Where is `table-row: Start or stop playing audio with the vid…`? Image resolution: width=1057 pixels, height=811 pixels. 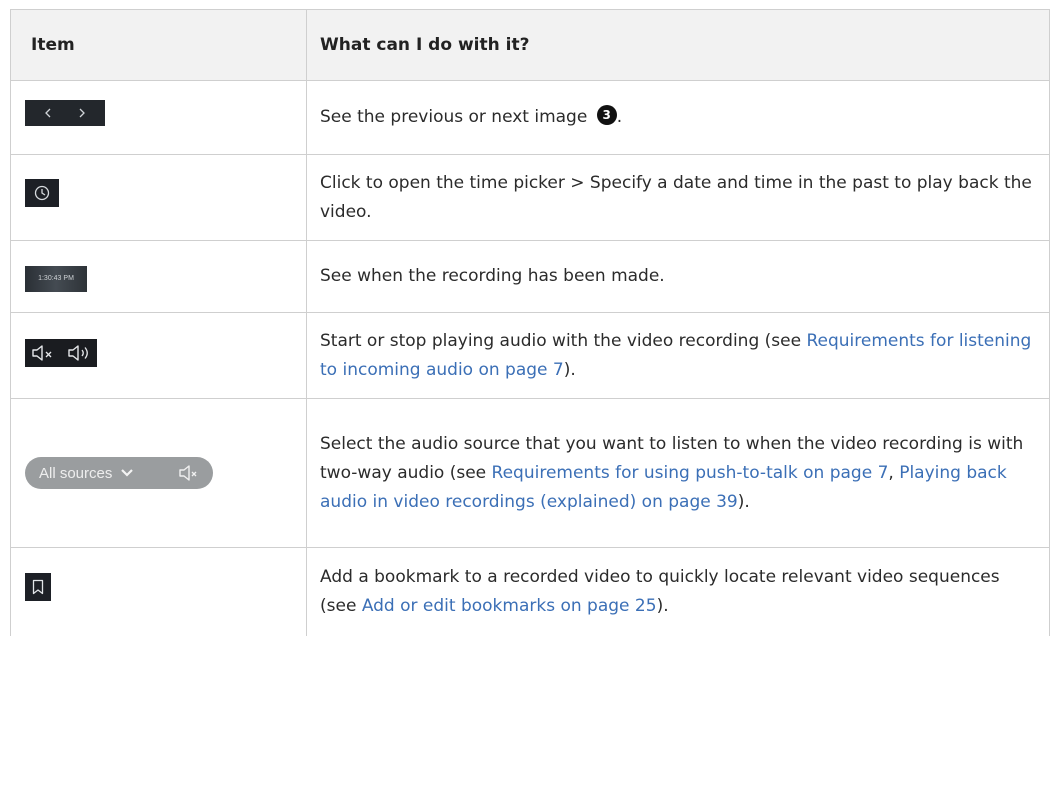 table-row: Start or stop playing audio with the vid… is located at coordinates (530, 355).